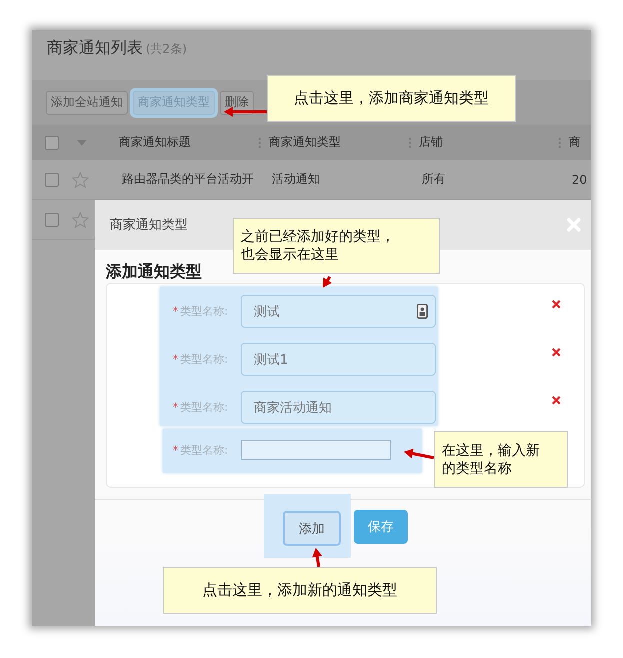 Image resolution: width=623 pixels, height=658 pixels. Describe the element at coordinates (305, 142) in the screenshot. I see `column-header: 商家通知类型` at that location.